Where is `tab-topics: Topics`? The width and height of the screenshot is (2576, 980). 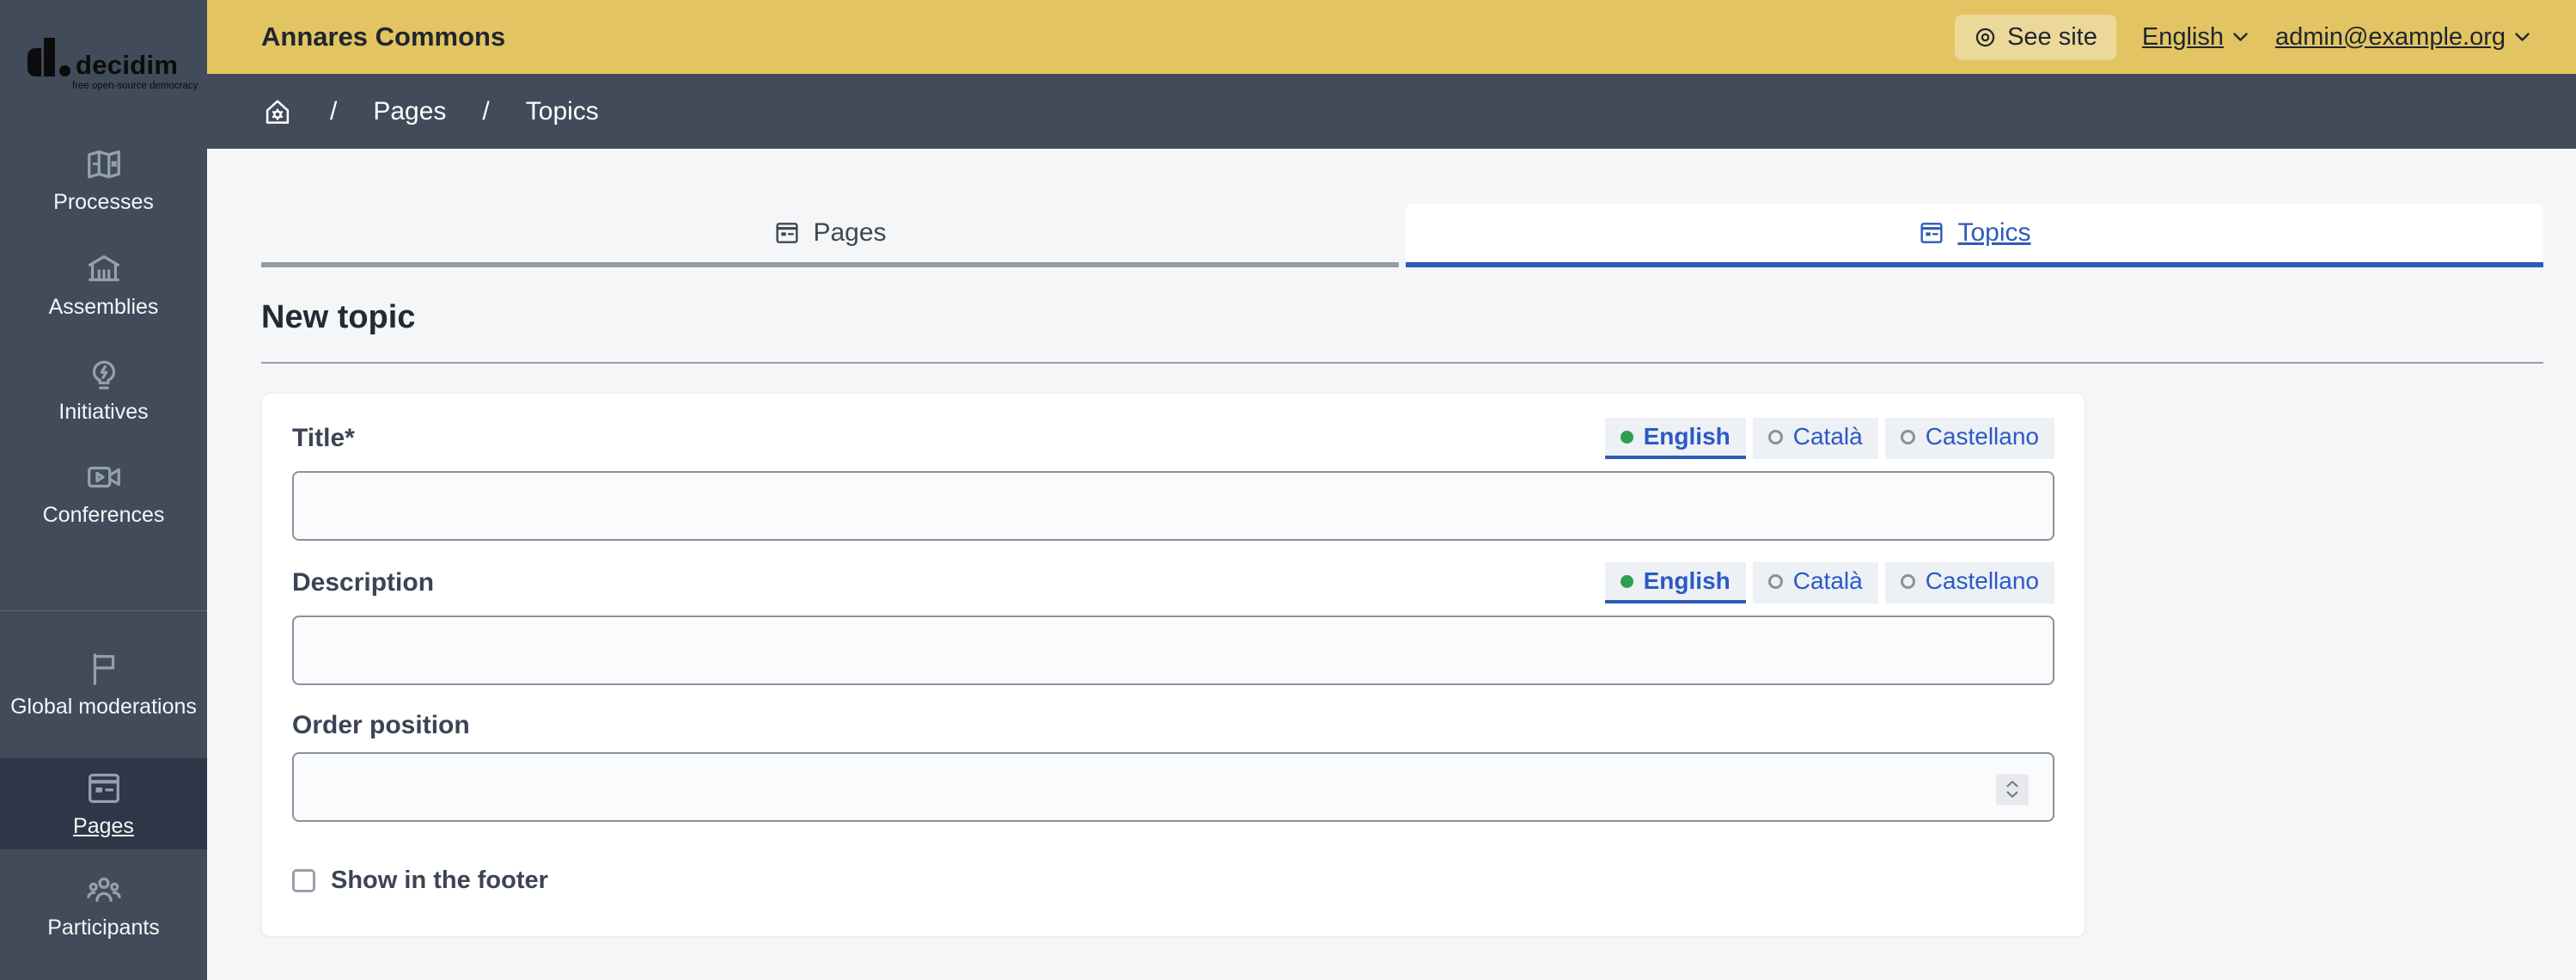
tab-topics: Topics is located at coordinates (1975, 235).